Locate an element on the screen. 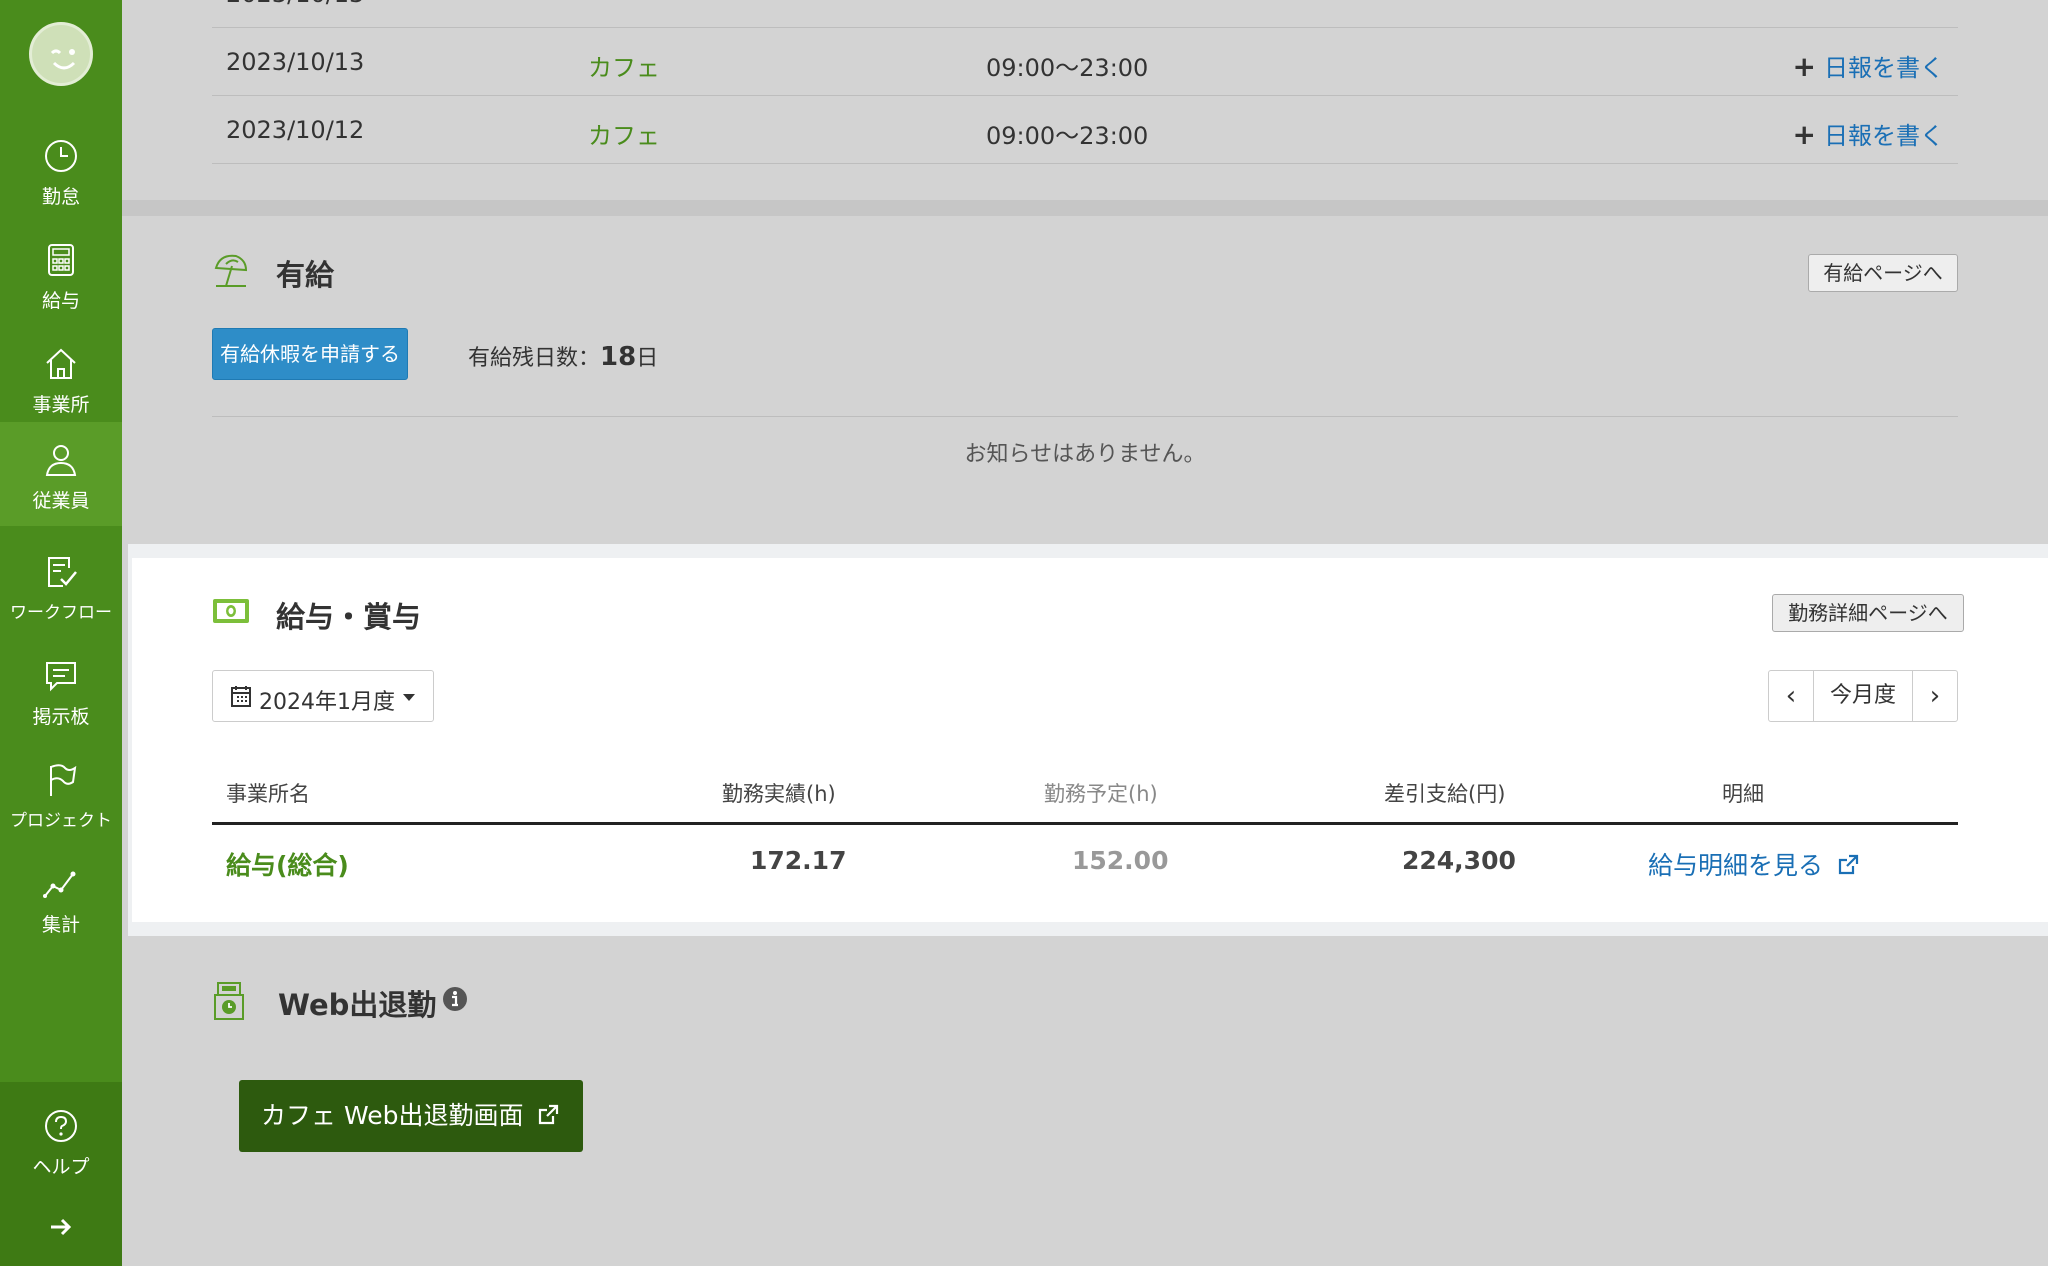  header-actual-hours: 勤務実績(h) is located at coordinates (779, 794).